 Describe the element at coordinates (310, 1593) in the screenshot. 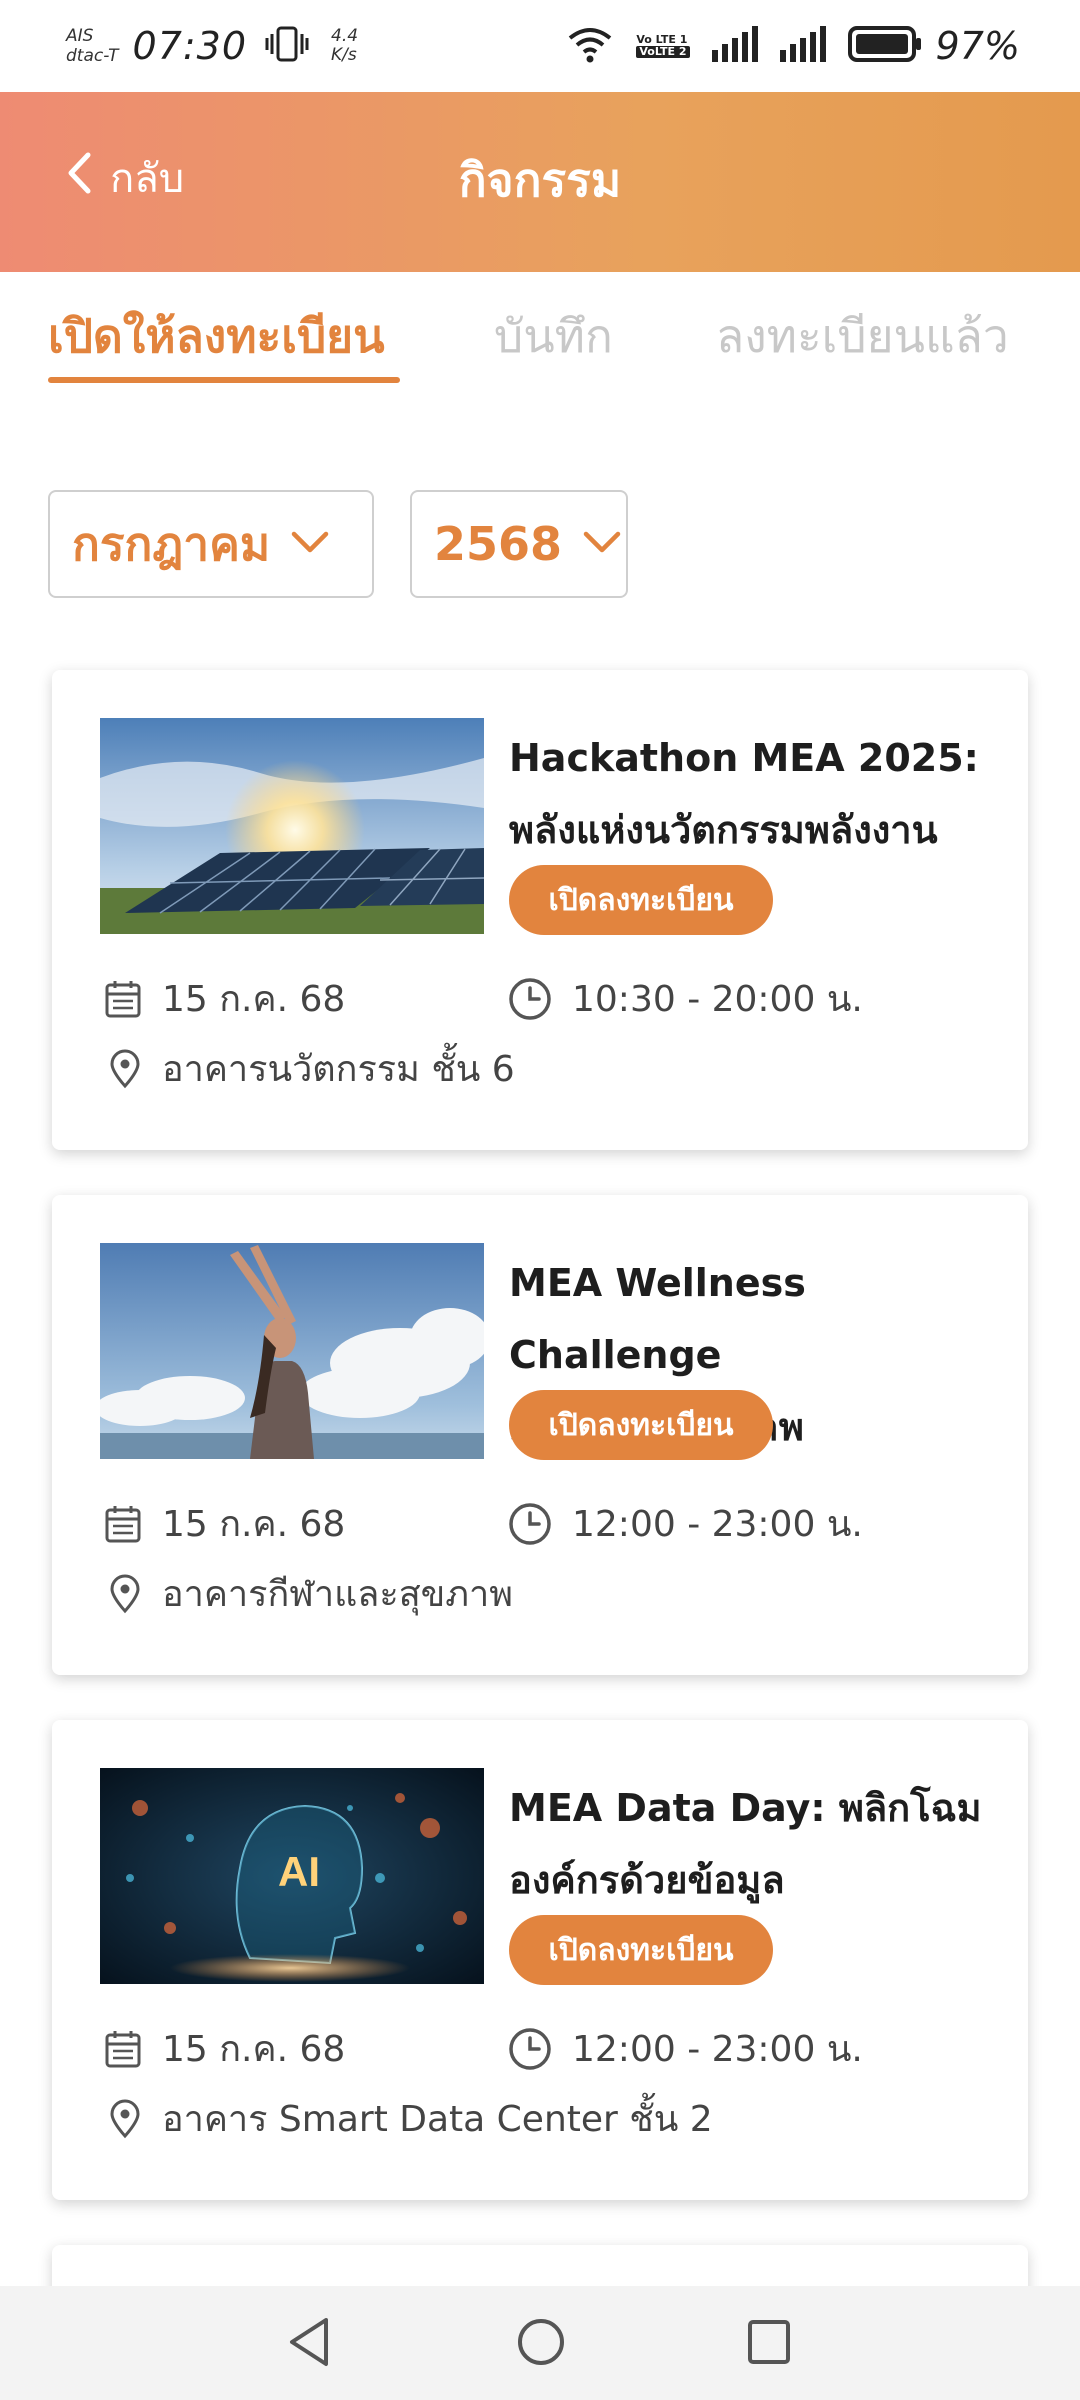

I see `event-location: อาคารกีฬาและสุขภาพ` at that location.